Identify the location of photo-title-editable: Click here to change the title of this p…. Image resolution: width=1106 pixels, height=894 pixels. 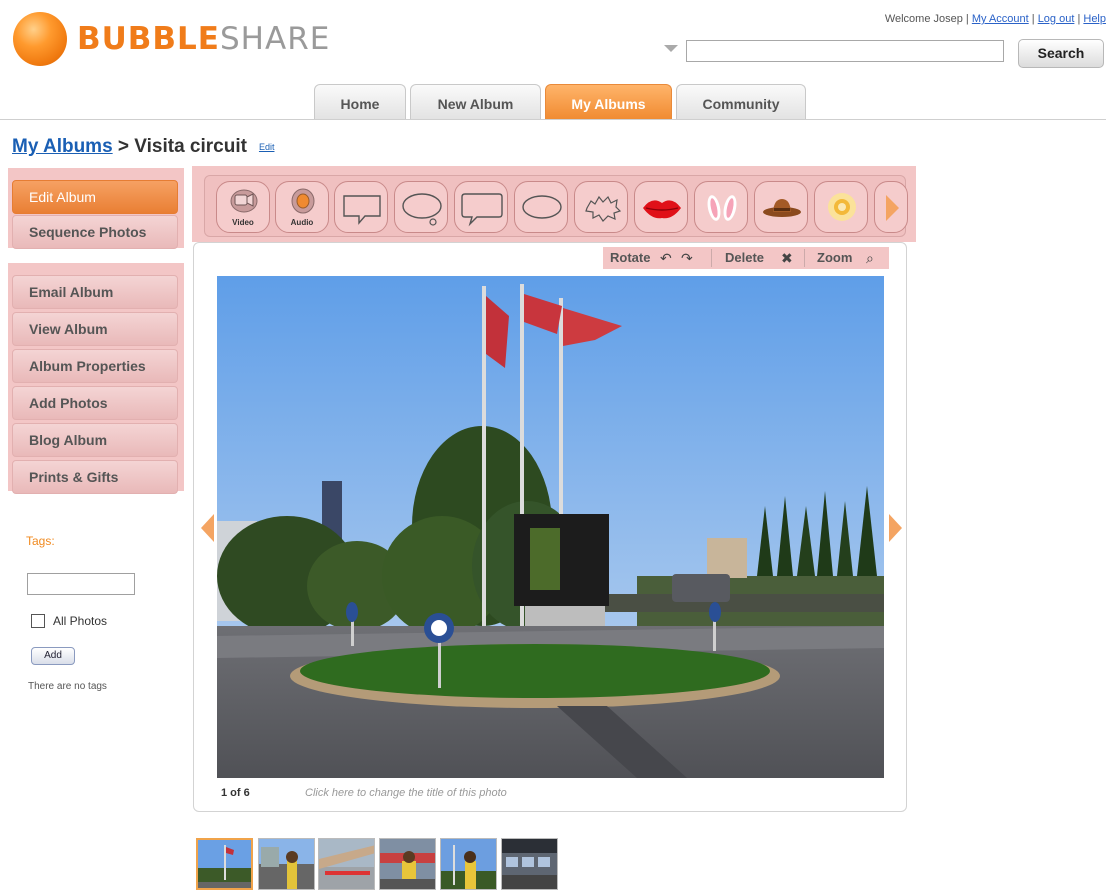
(406, 793).